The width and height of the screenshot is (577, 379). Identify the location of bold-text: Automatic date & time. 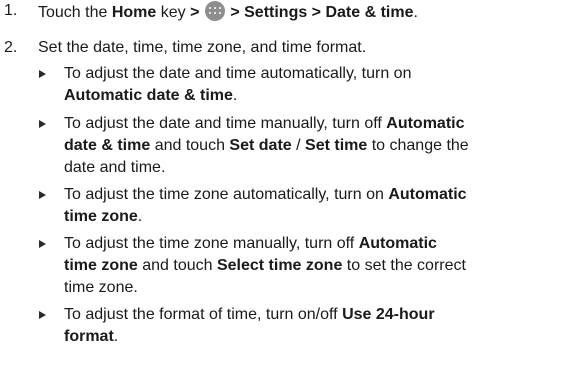
(148, 95).